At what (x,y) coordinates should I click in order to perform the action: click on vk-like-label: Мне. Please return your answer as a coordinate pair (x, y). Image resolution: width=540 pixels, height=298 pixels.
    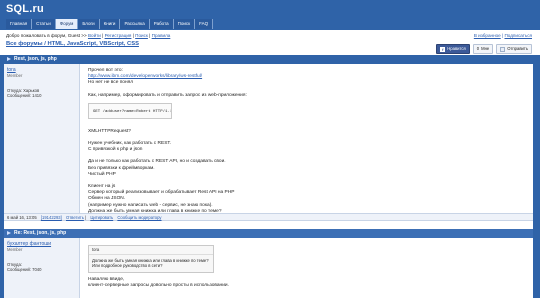
    Looking at the image, I should click on (485, 48).